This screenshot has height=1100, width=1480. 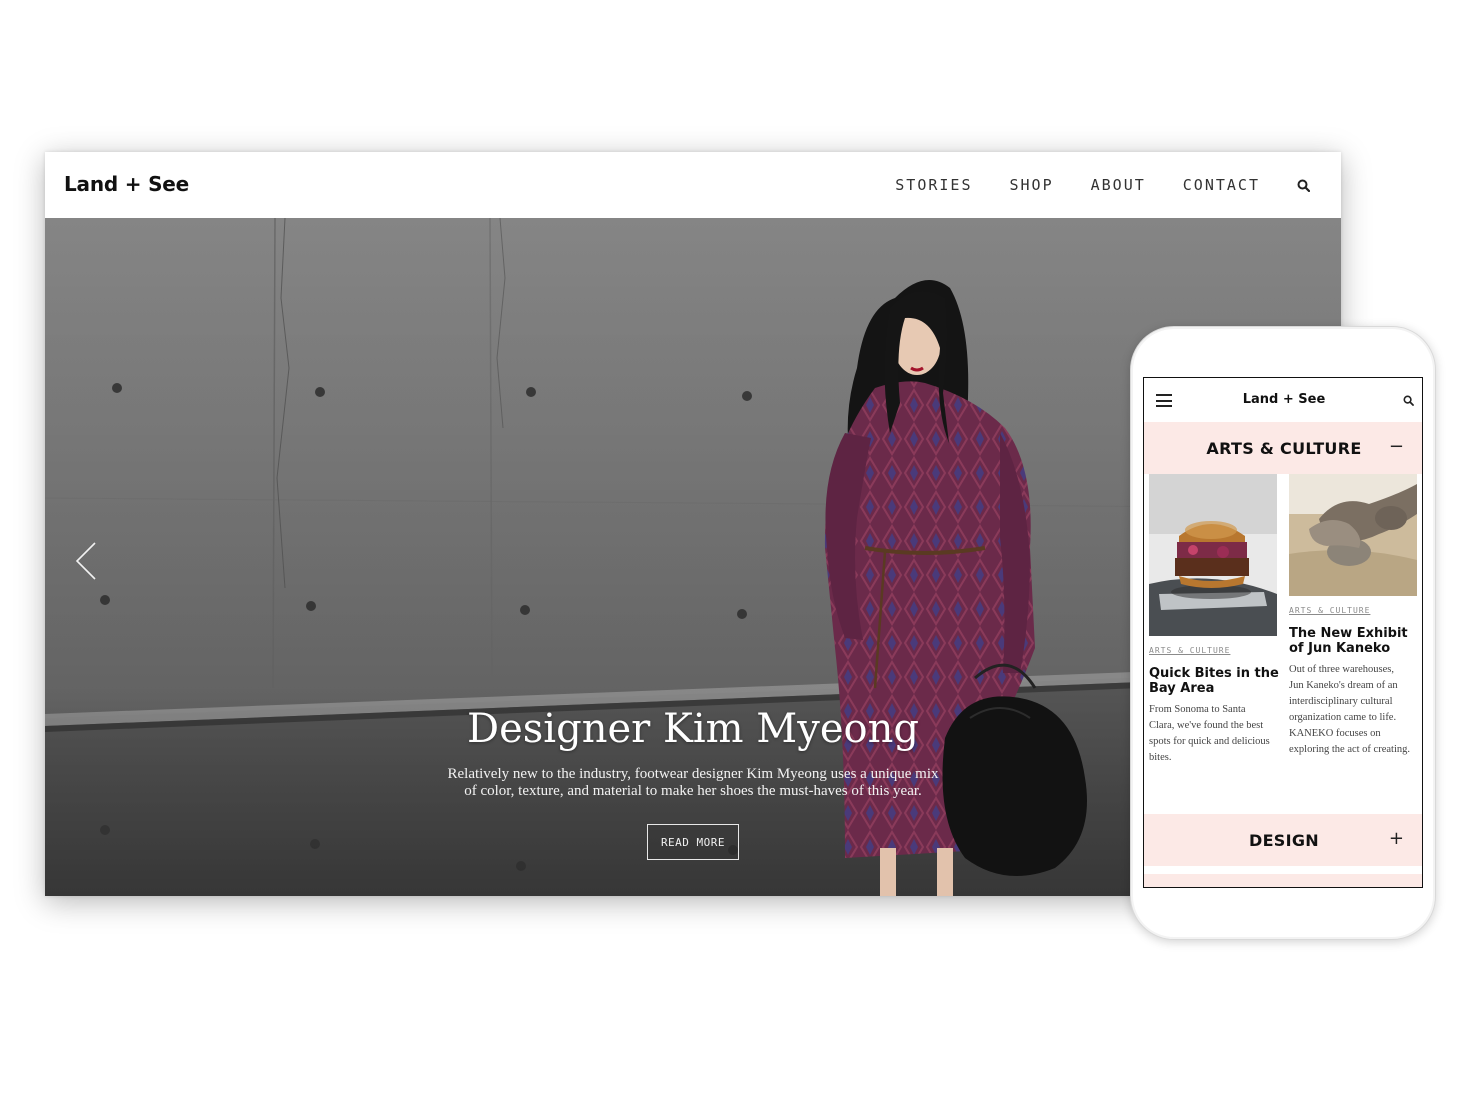 I want to click on section-title: DESIGN, so click(x=1283, y=840).